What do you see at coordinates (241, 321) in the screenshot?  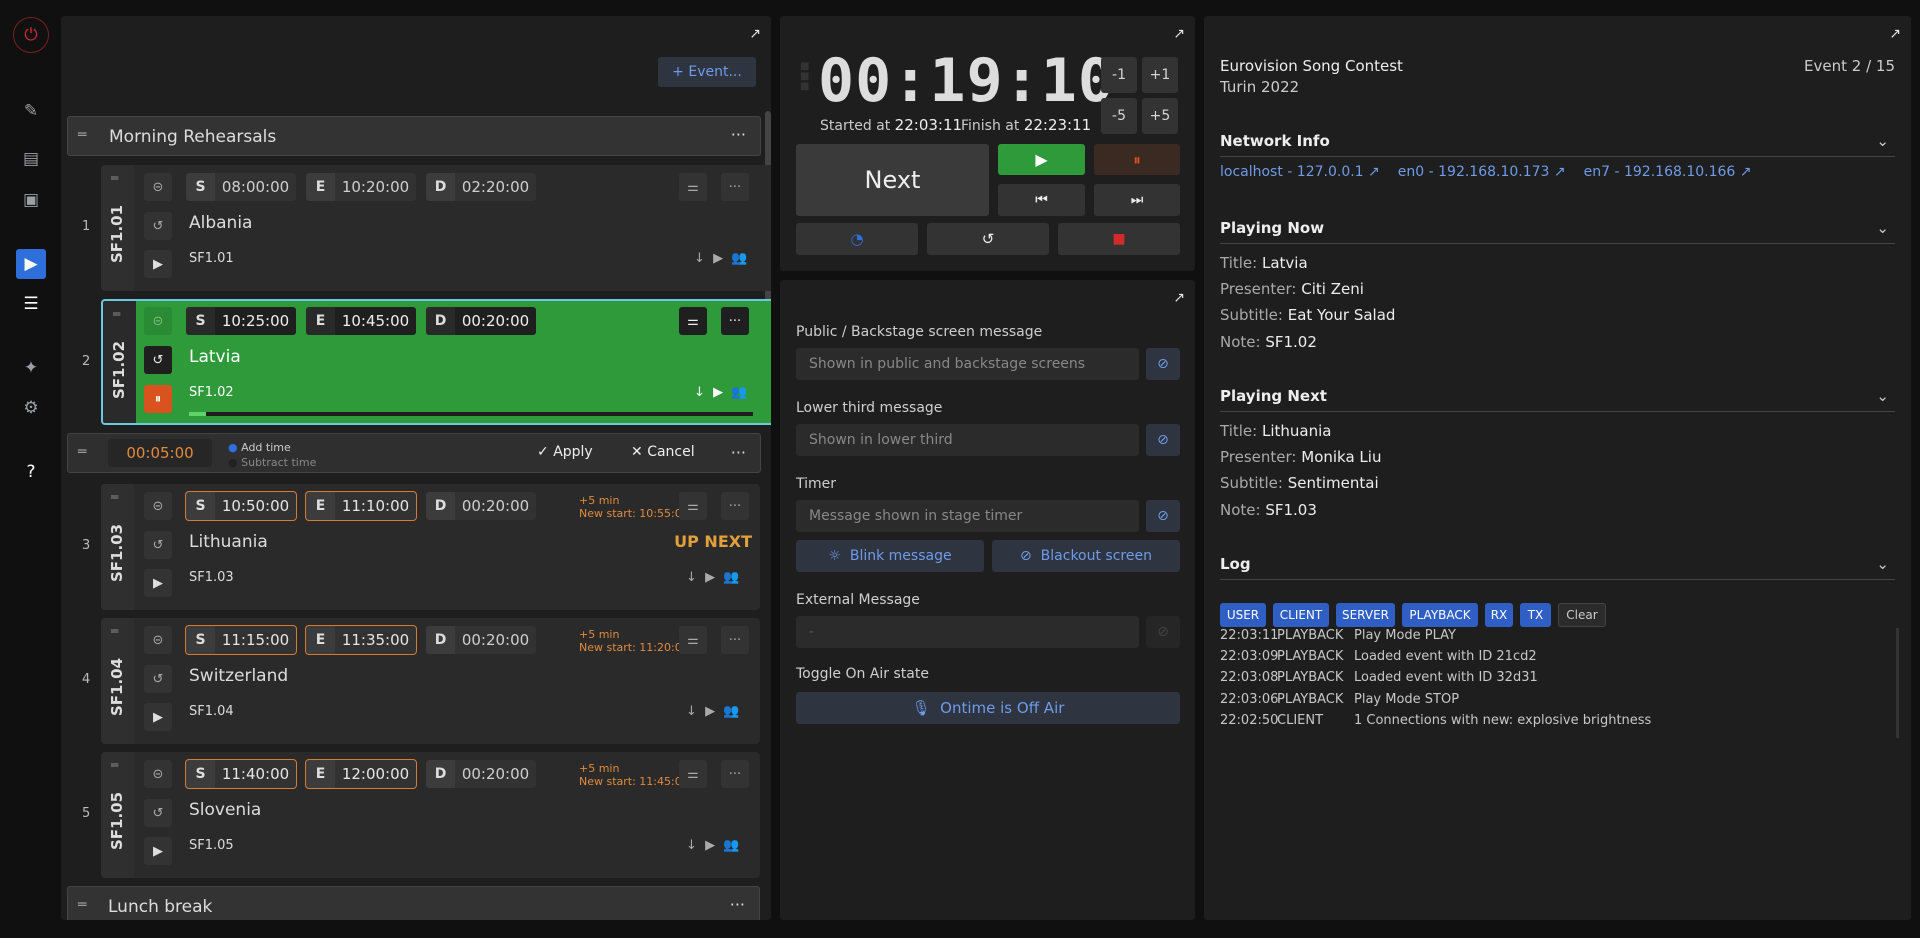 I see `start-time: S 10:25:00` at bounding box center [241, 321].